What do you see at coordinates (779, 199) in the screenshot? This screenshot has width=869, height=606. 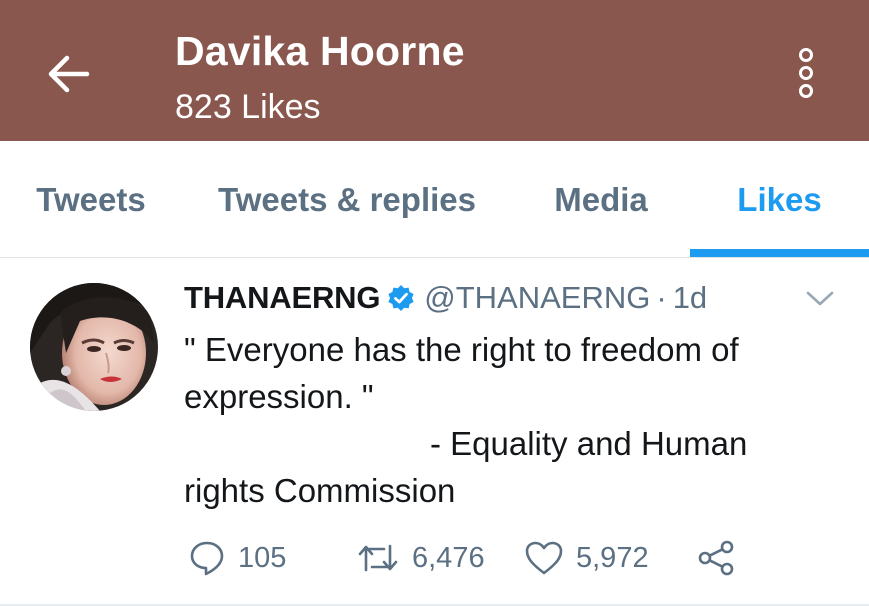 I see `tab-likes: Likes` at bounding box center [779, 199].